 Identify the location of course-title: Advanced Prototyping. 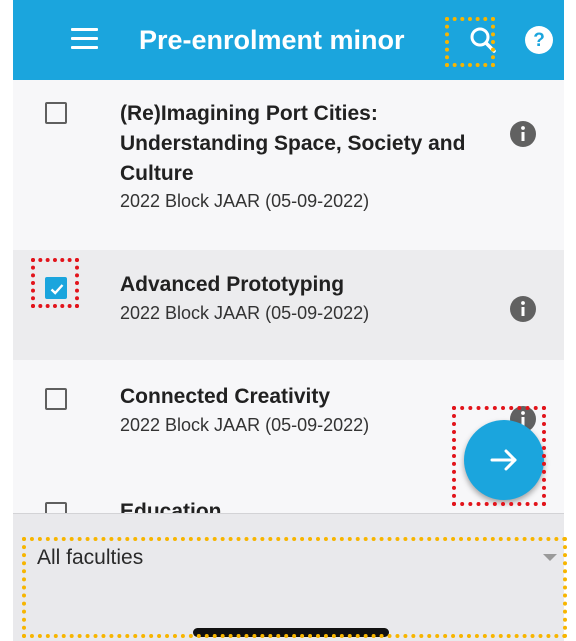
(232, 284).